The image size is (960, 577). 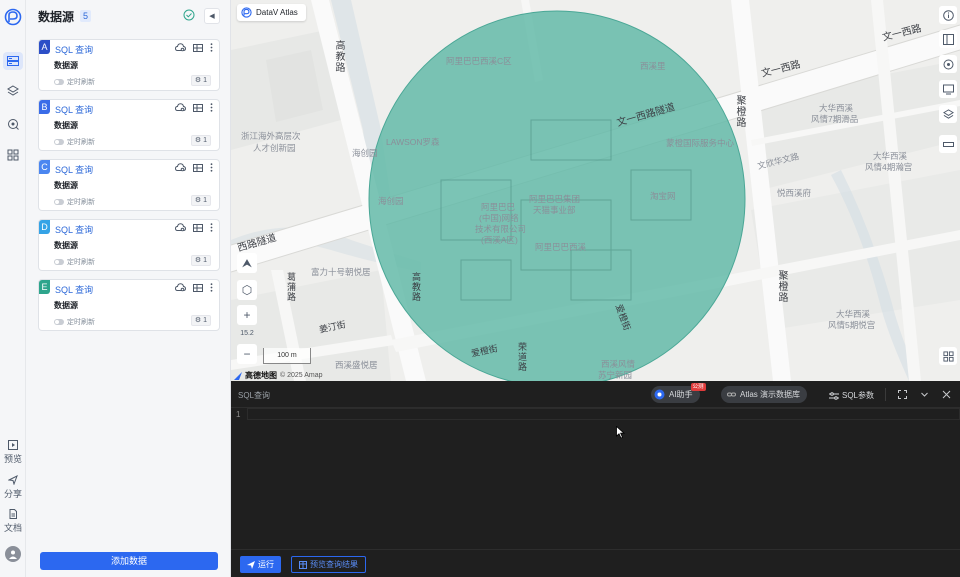 I want to click on grid-button, so click(x=948, y=356).